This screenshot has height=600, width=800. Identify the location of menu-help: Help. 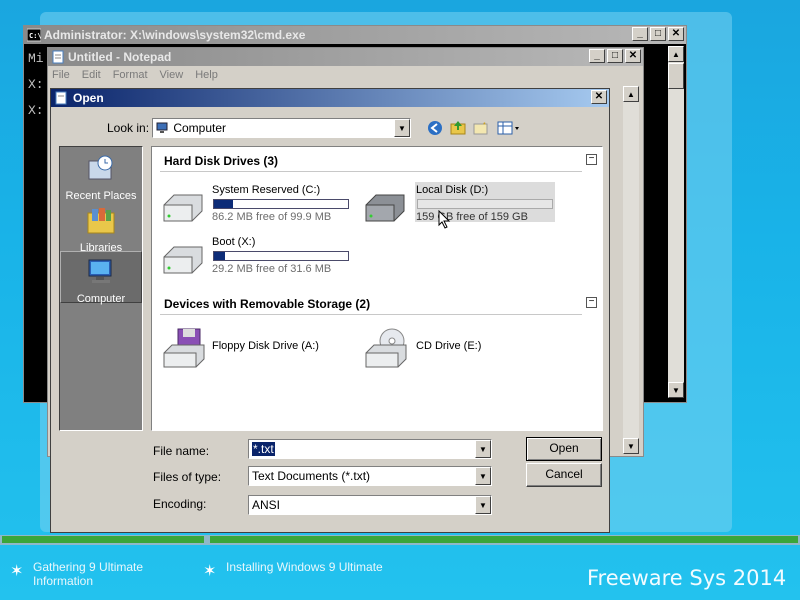
(206, 75).